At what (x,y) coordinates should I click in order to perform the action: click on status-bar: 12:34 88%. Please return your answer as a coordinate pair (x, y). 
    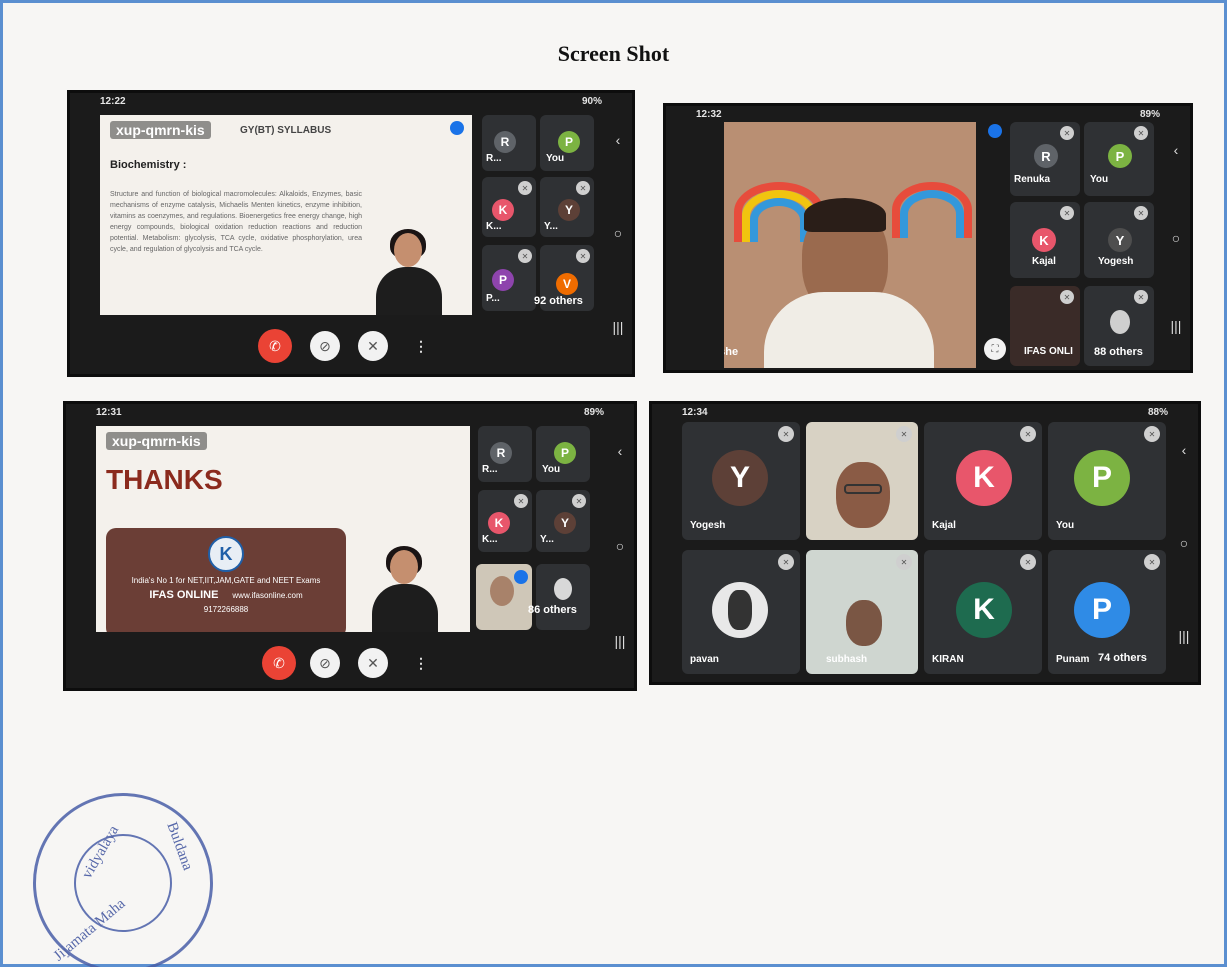
    Looking at the image, I should click on (925, 413).